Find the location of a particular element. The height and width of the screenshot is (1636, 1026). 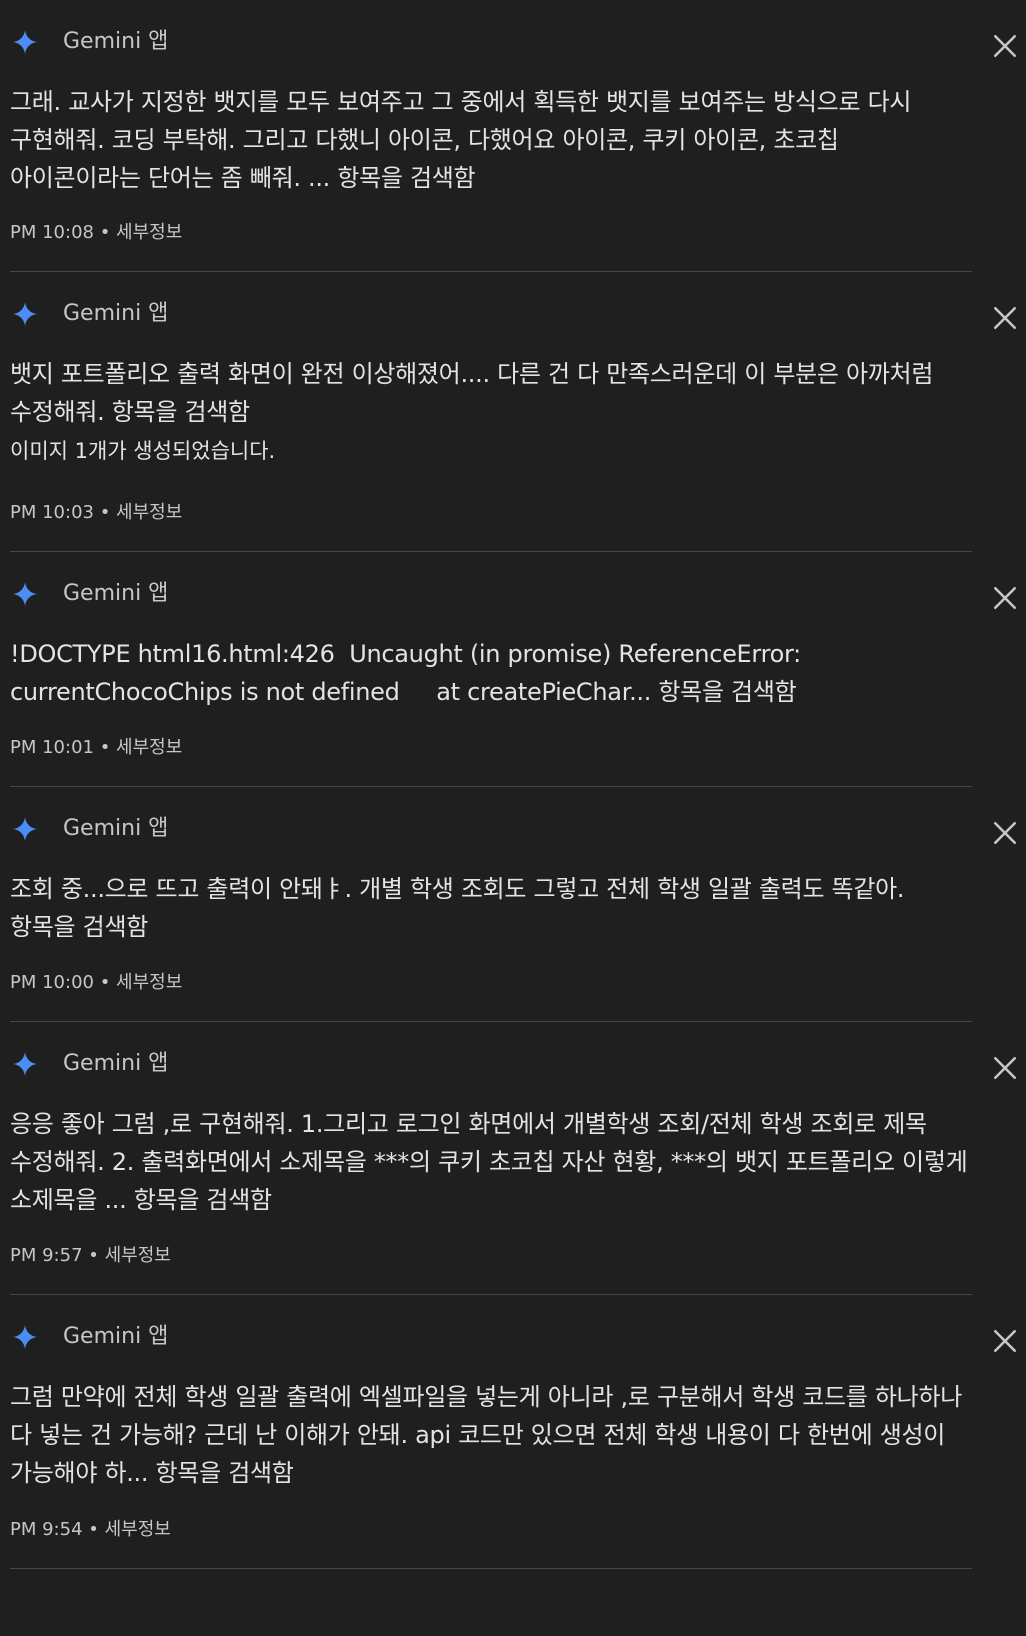

meta-line: PM 10:00 • 세부정보 is located at coordinates (96, 983).